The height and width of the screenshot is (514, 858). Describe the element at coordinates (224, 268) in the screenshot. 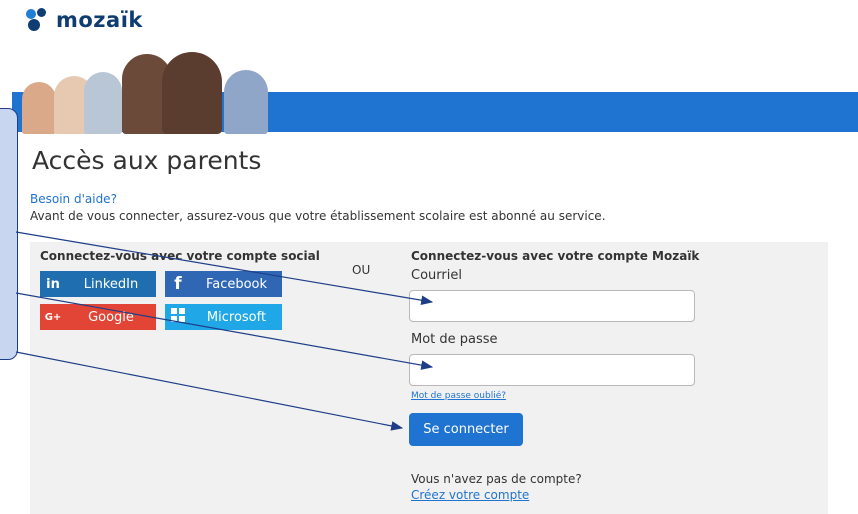

I see `arrow-to-email` at that location.